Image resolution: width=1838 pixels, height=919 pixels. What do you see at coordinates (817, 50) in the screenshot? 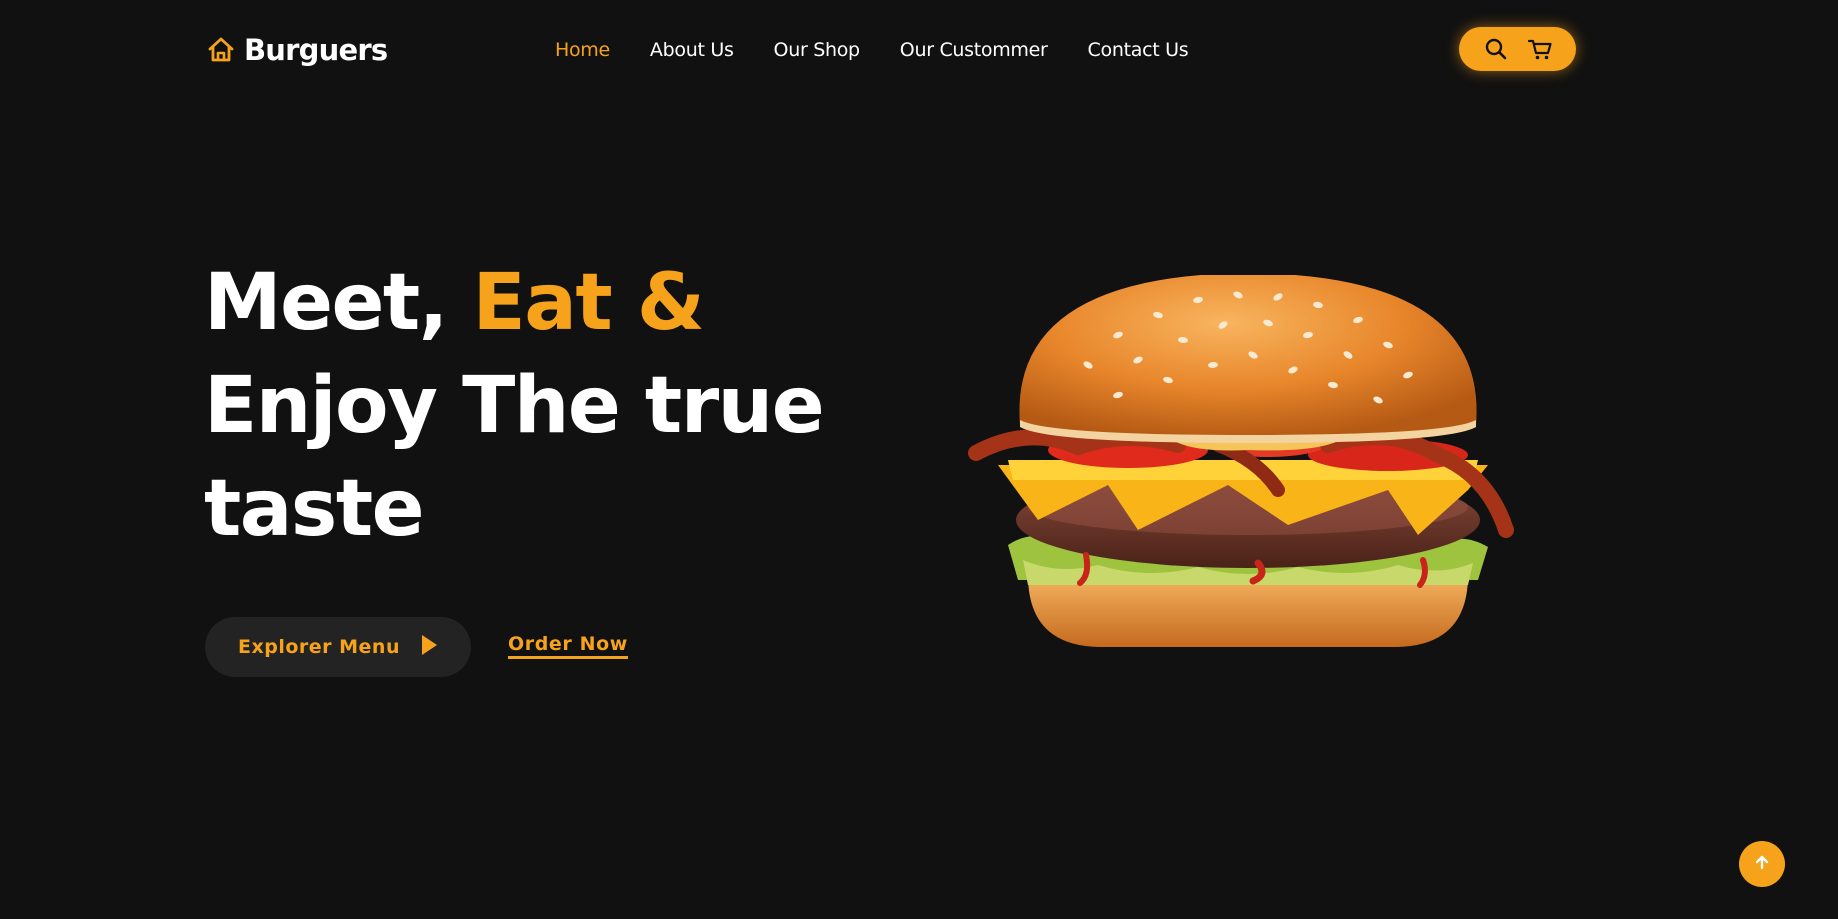
I see `nav-our-shop: Our Shop` at bounding box center [817, 50].